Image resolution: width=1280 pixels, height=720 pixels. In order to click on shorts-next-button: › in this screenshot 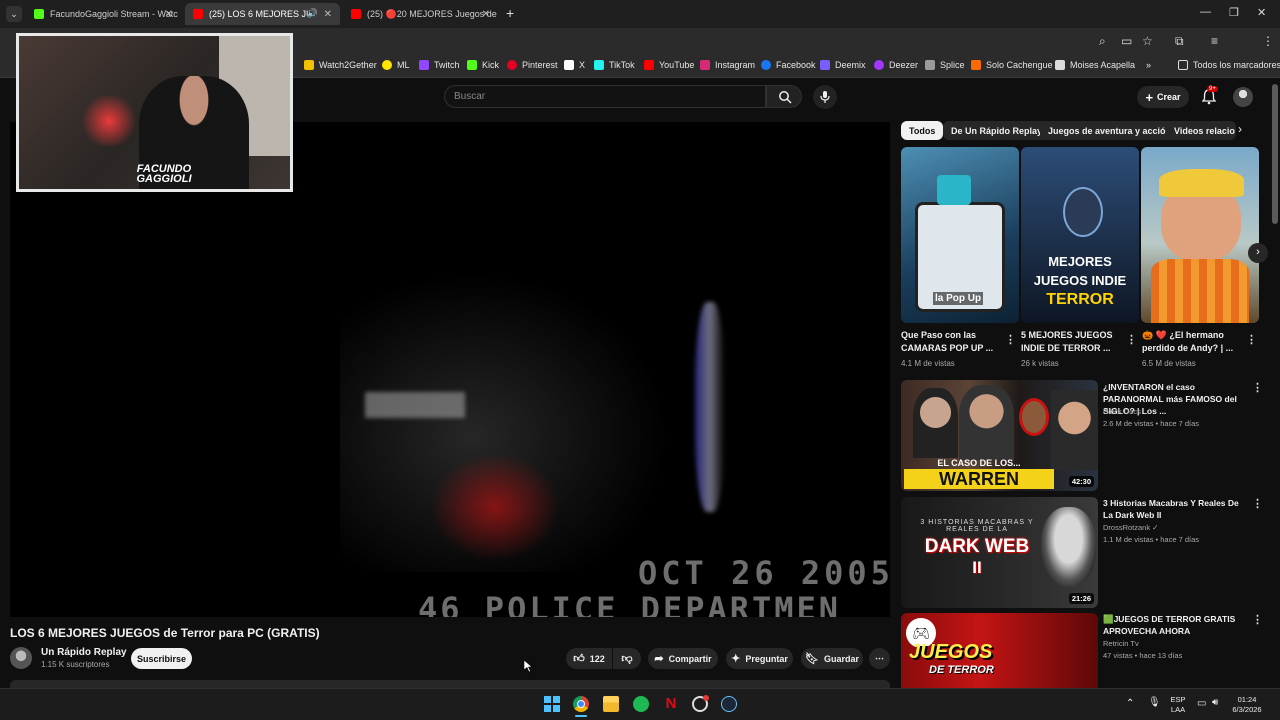, I will do `click(1258, 253)`.